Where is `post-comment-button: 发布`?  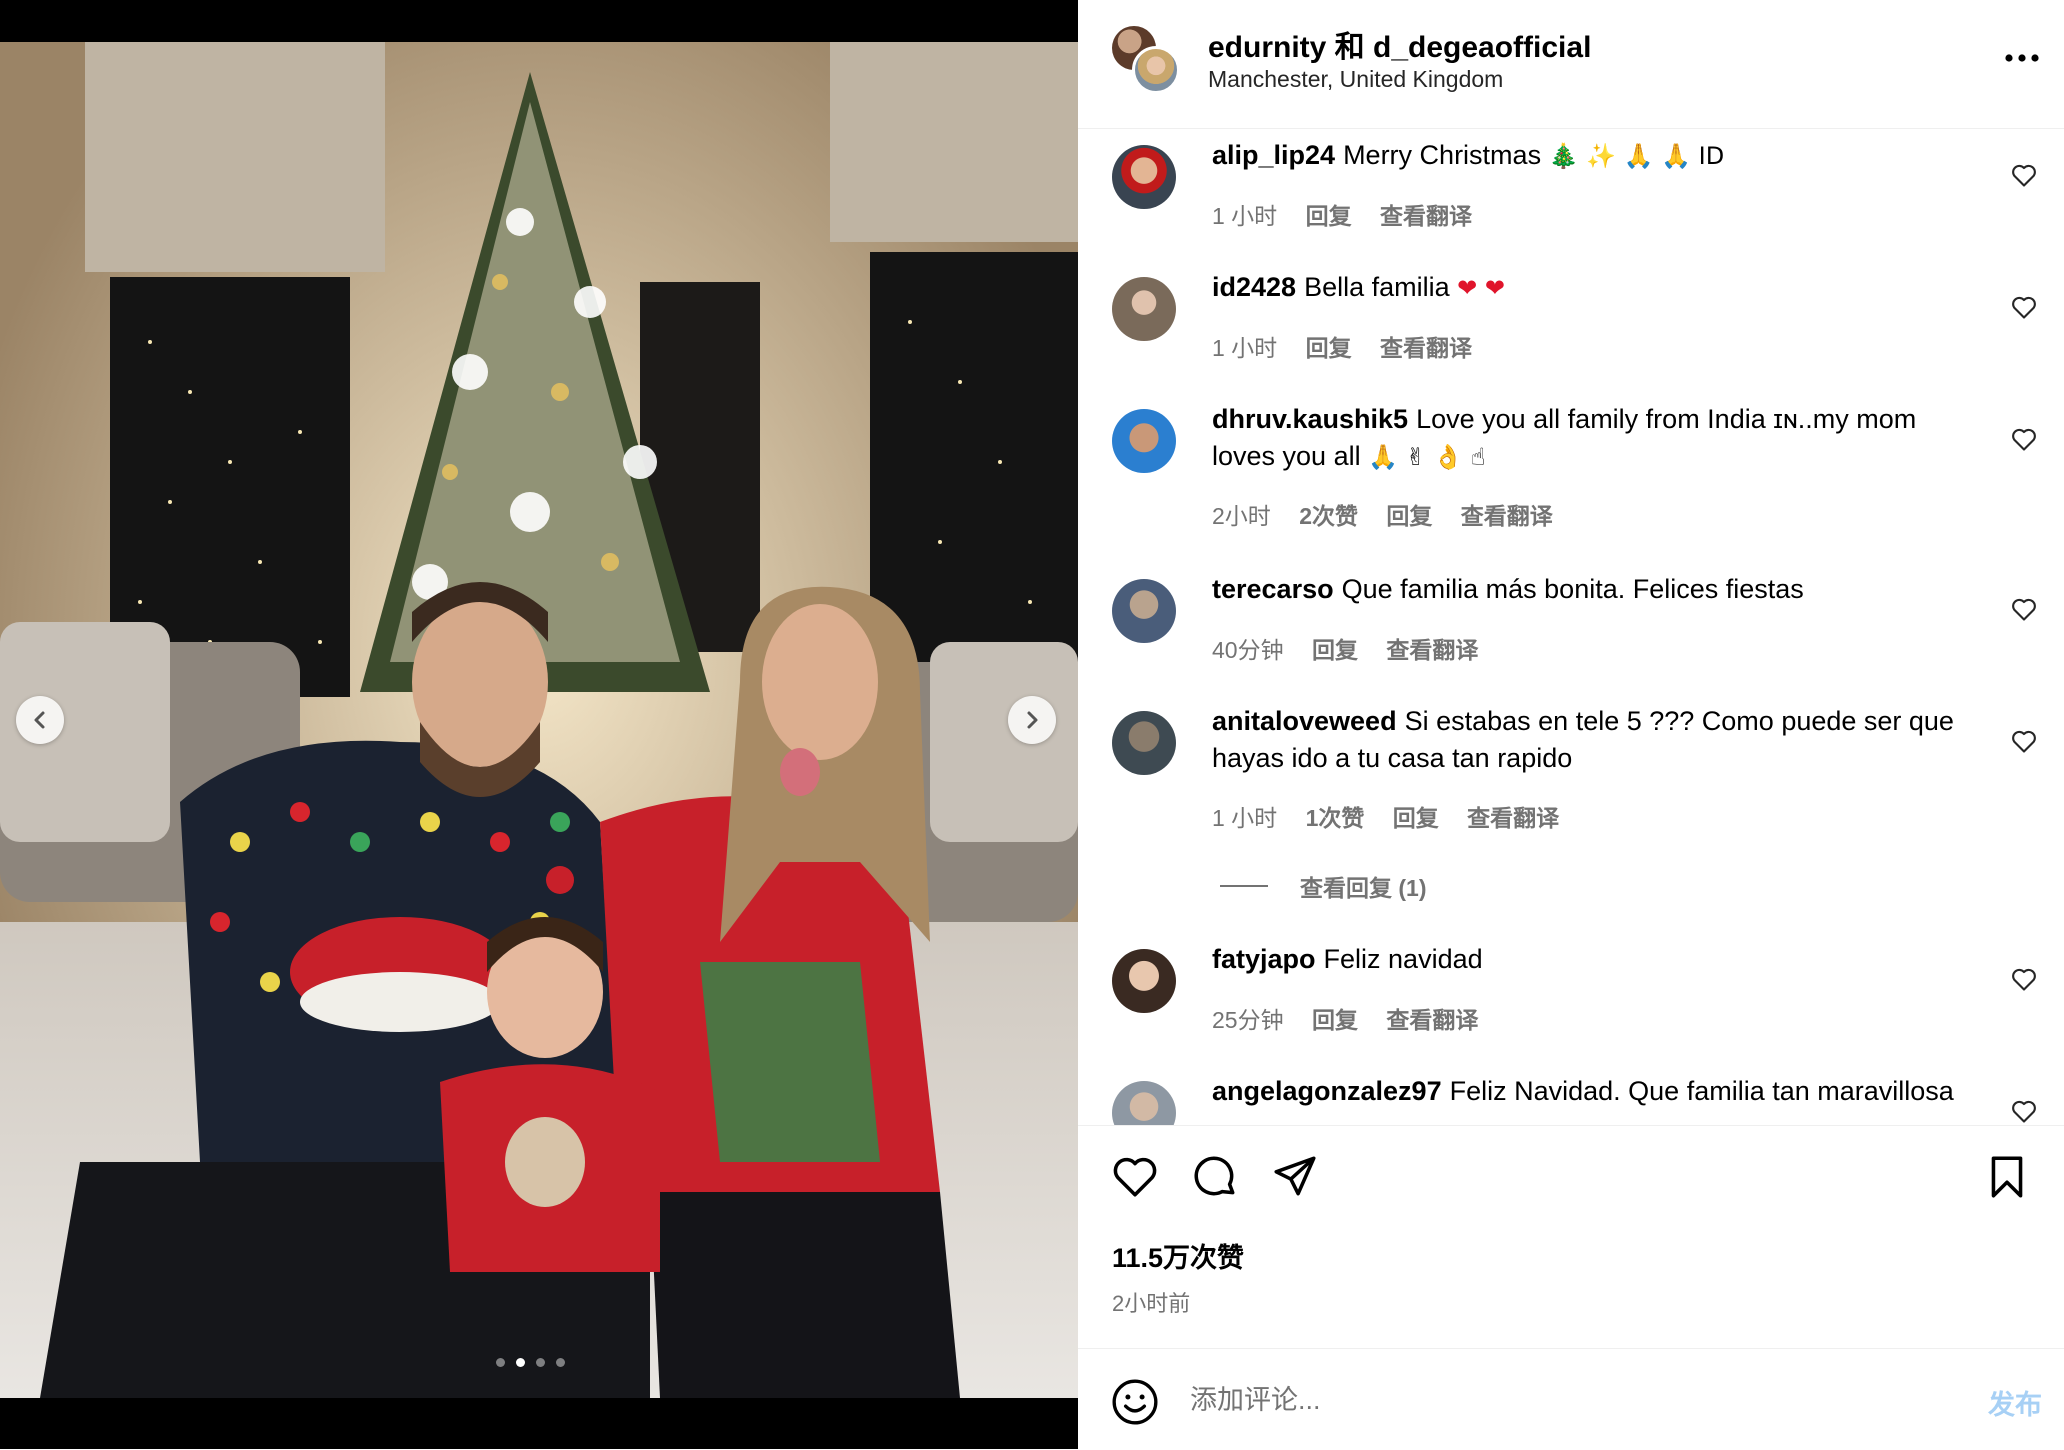
post-comment-button: 发布 is located at coordinates (2015, 1402).